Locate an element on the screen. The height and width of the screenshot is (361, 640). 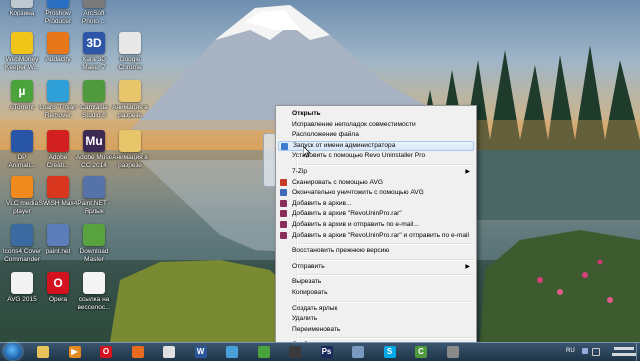
desktop-icon: Mu Adobe Muse CC 2014 is located at coordinates (94, 156).